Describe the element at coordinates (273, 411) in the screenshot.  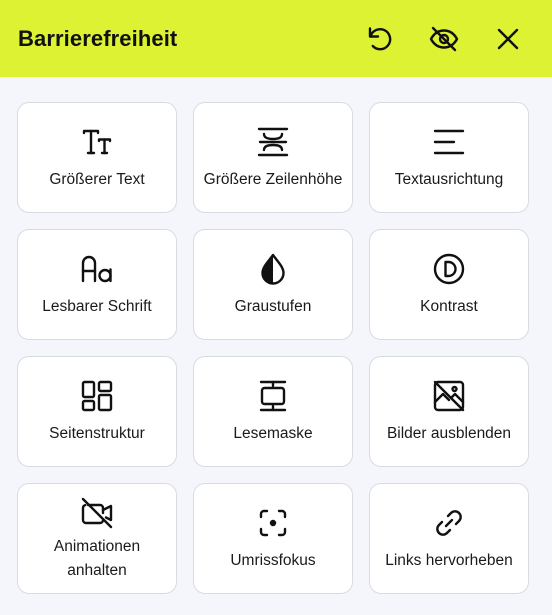
I see `tile-reading-mask: Lesemaske` at that location.